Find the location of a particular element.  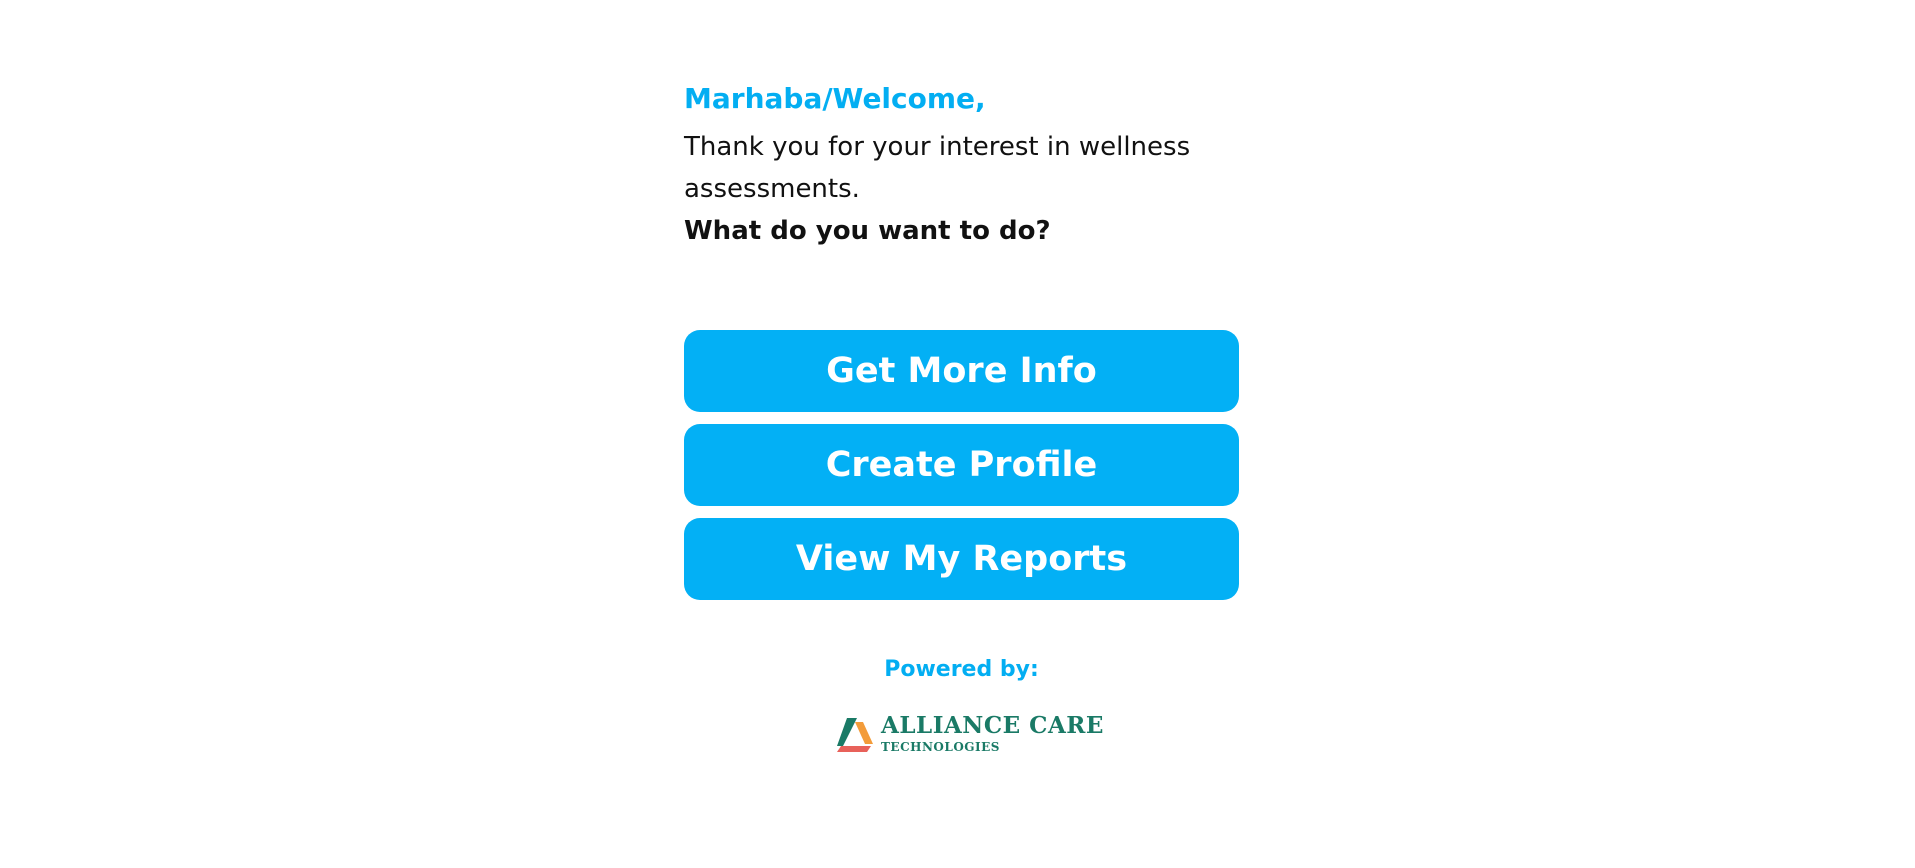

powered-by-label: Powered by: is located at coordinates (961, 669).